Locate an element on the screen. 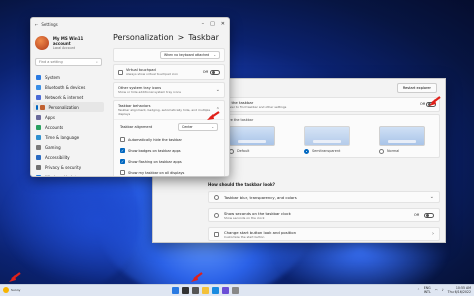  alignment-label: Taskbar alignment is located at coordinates (136, 127).